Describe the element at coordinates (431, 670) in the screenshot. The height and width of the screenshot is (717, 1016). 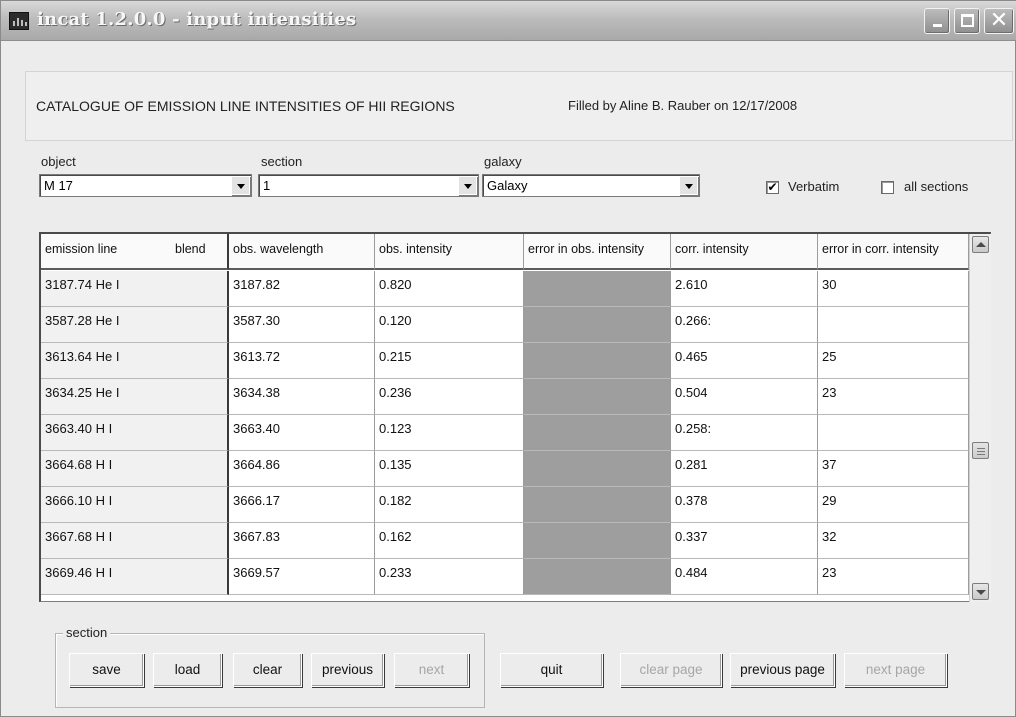
I see `next-button: next` at that location.